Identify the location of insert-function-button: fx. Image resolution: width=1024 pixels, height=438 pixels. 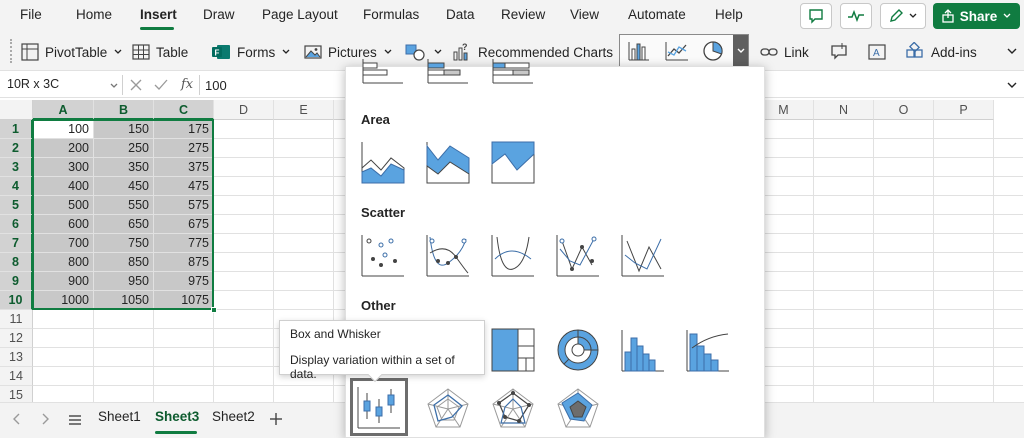
(187, 84).